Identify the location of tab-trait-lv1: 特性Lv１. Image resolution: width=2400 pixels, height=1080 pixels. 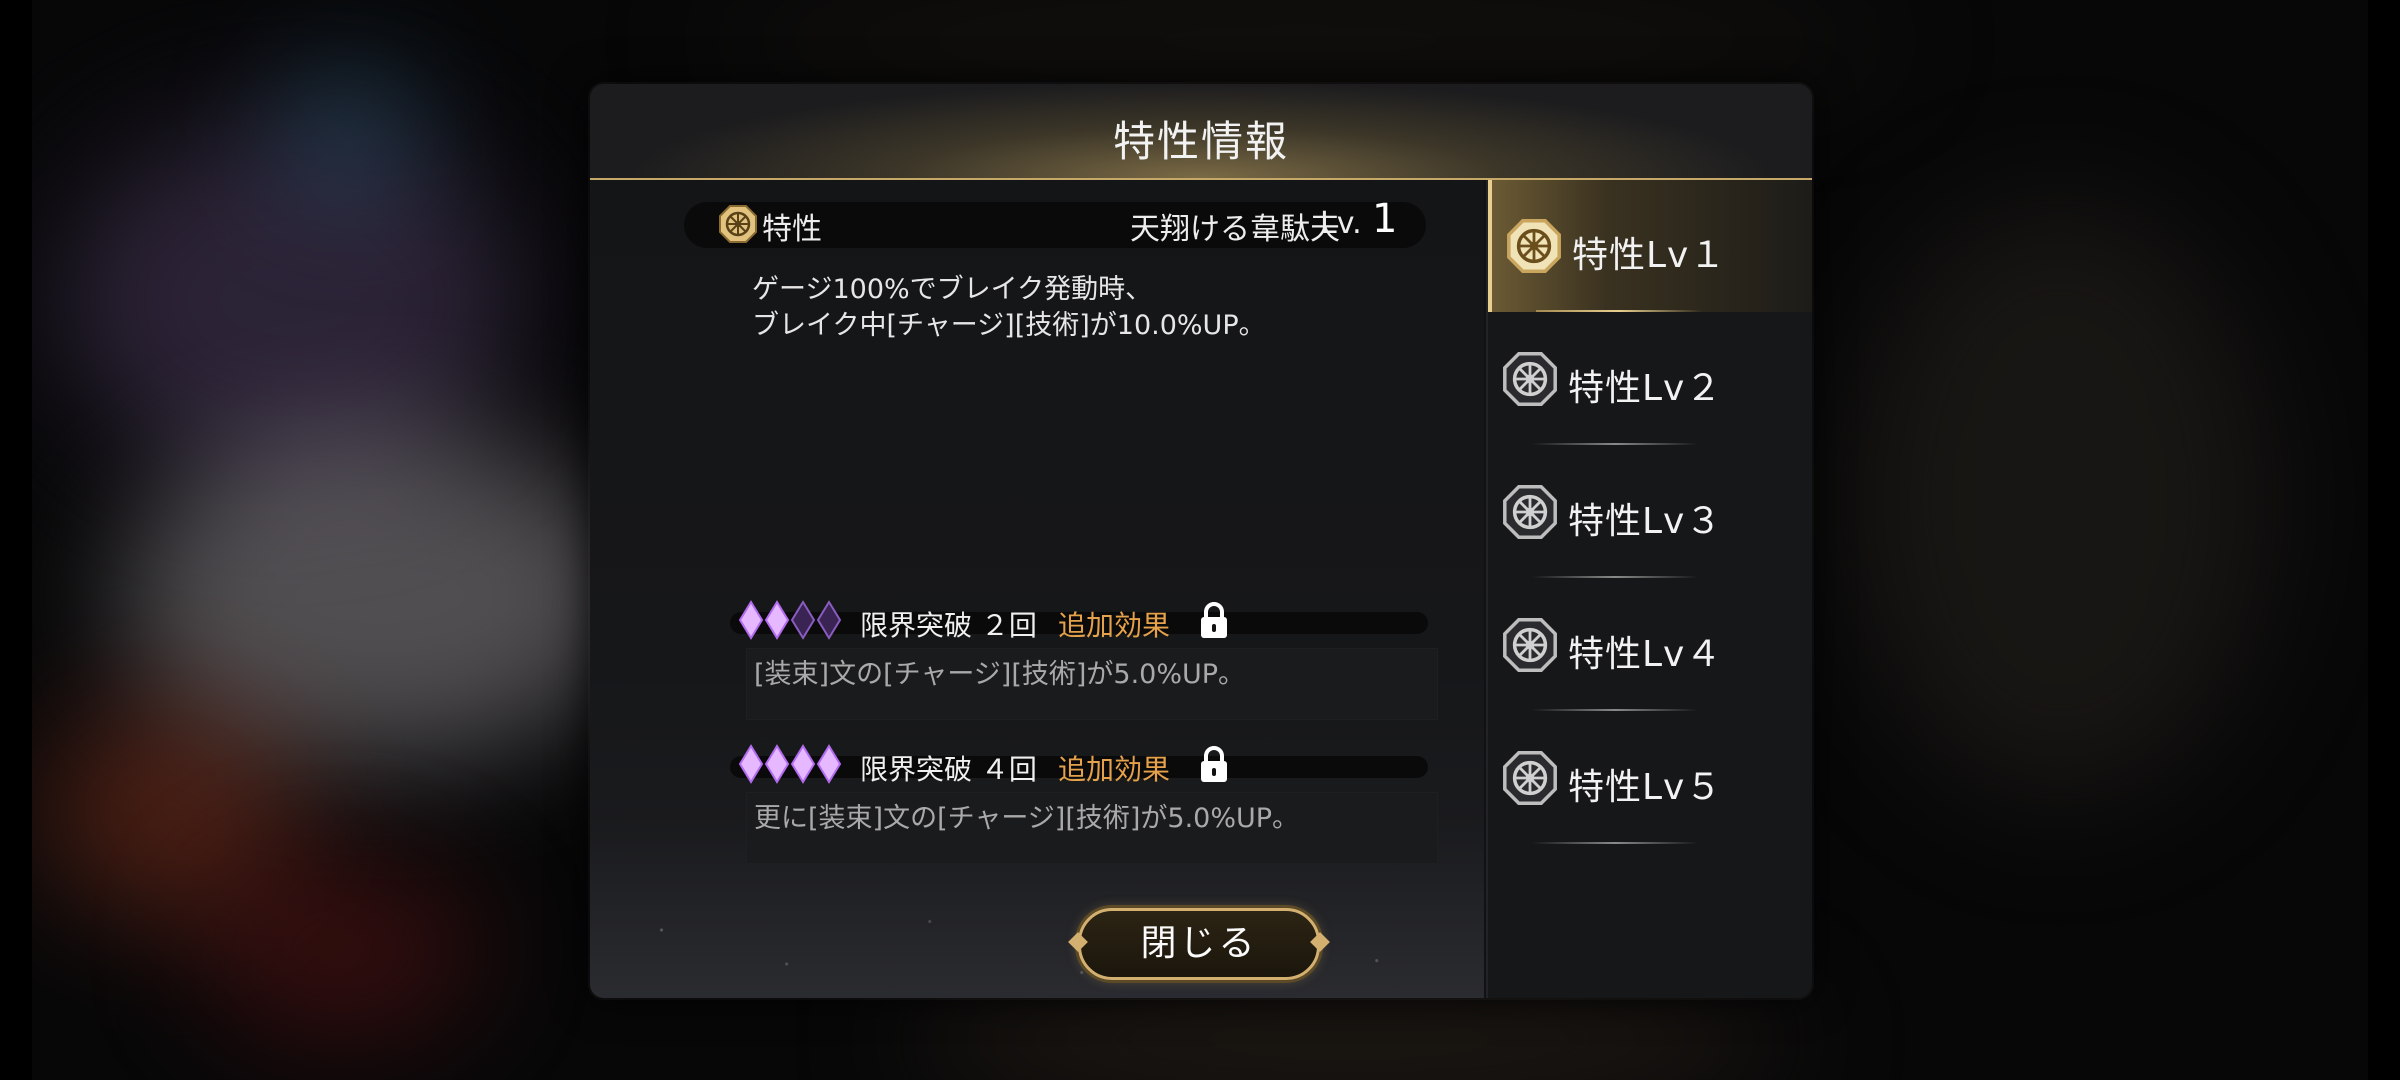
(1650, 246).